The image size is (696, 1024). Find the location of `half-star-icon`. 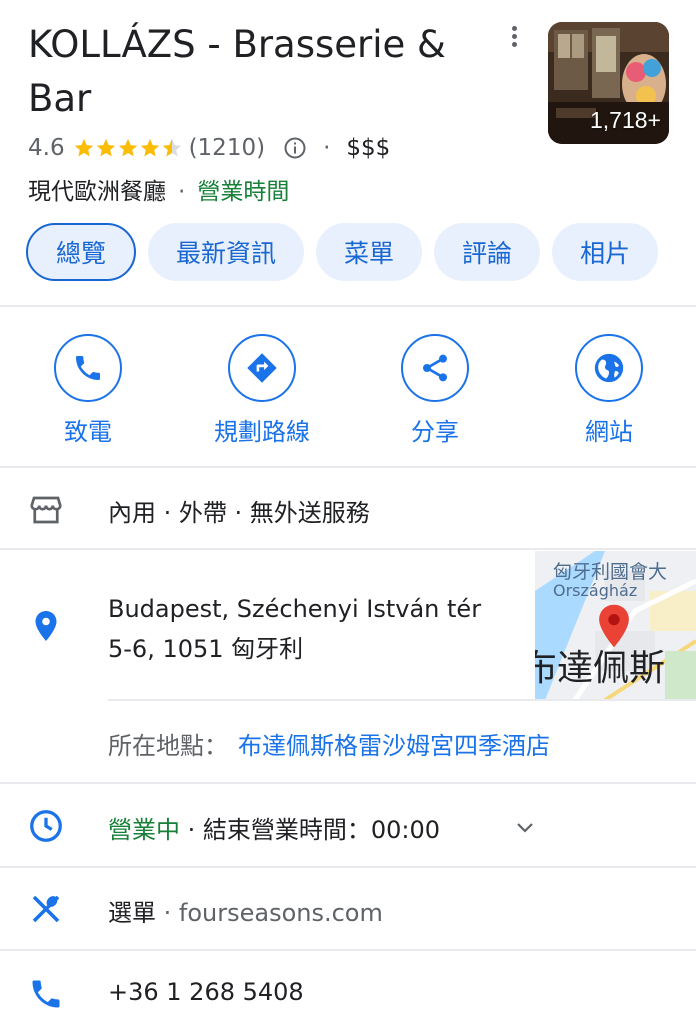

half-star-icon is located at coordinates (171, 147).